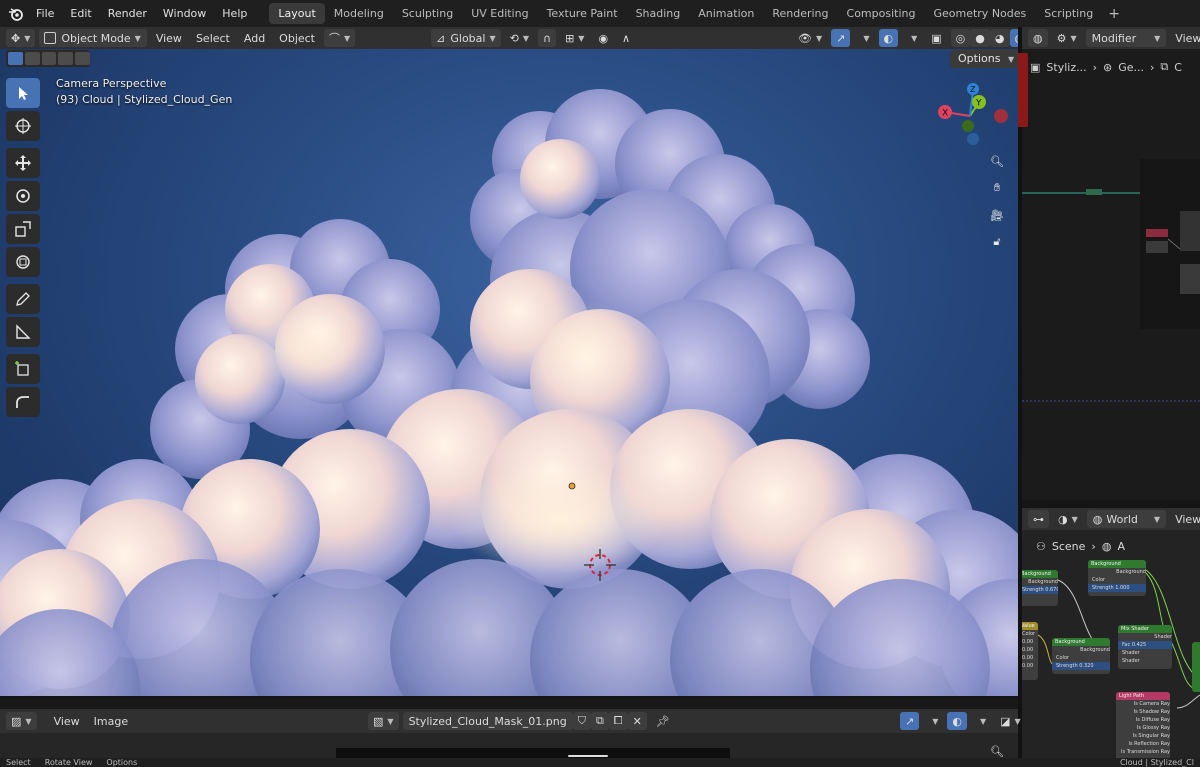  Describe the element at coordinates (254, 38) in the screenshot. I see `menu-add: Add` at that location.